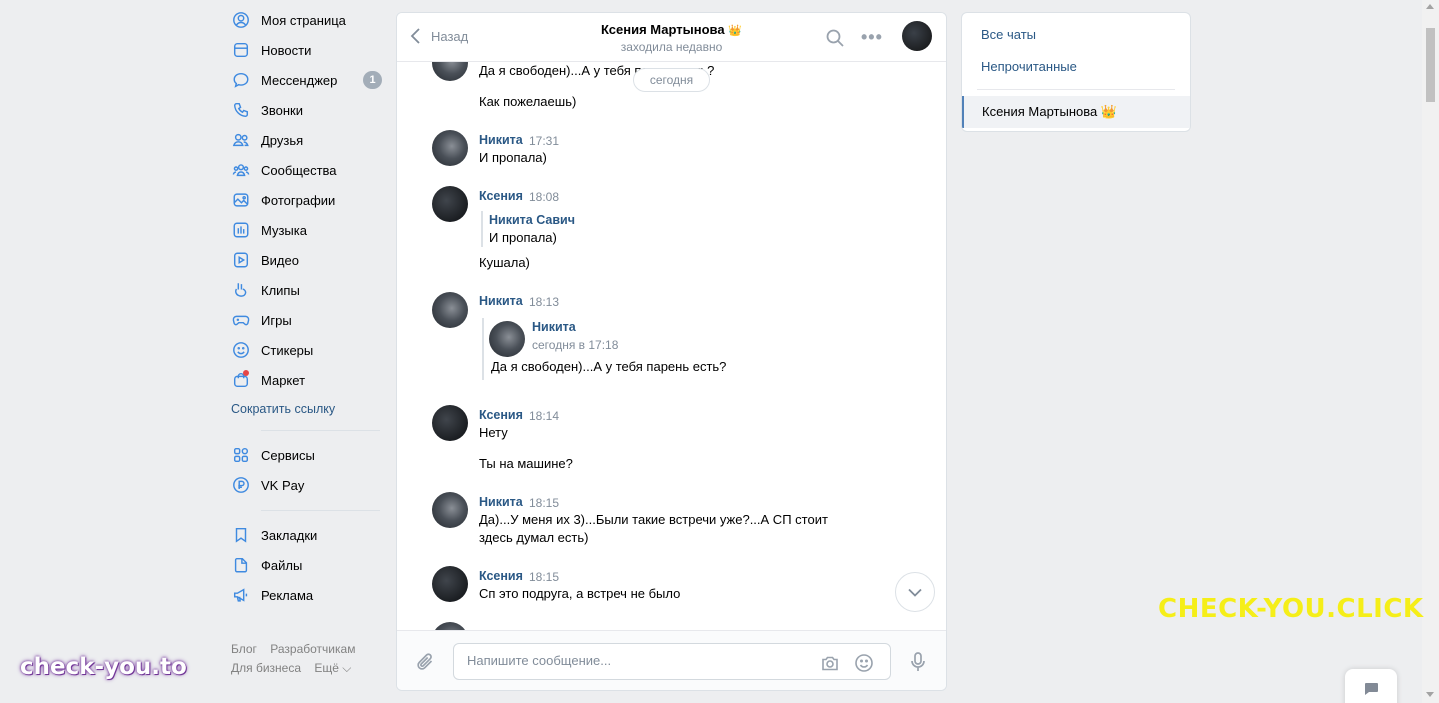 Image resolution: width=1439 pixels, height=703 pixels. I want to click on message-time: 18:13, so click(544, 302).